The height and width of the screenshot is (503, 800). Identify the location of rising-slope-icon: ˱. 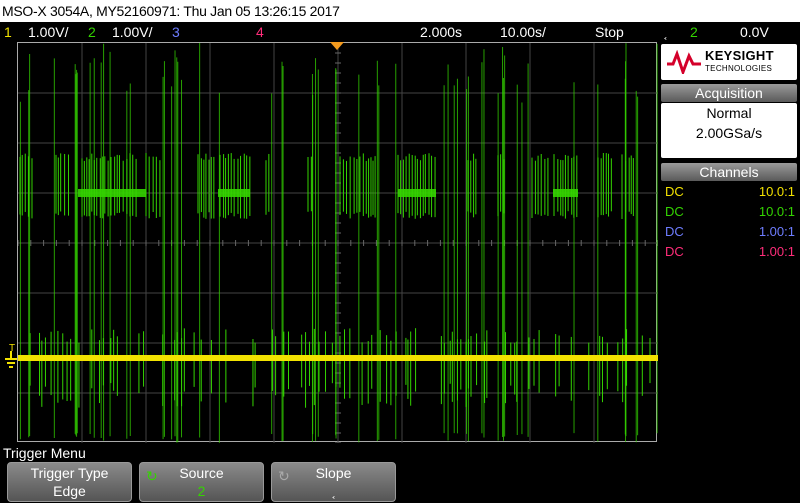
(333, 491).